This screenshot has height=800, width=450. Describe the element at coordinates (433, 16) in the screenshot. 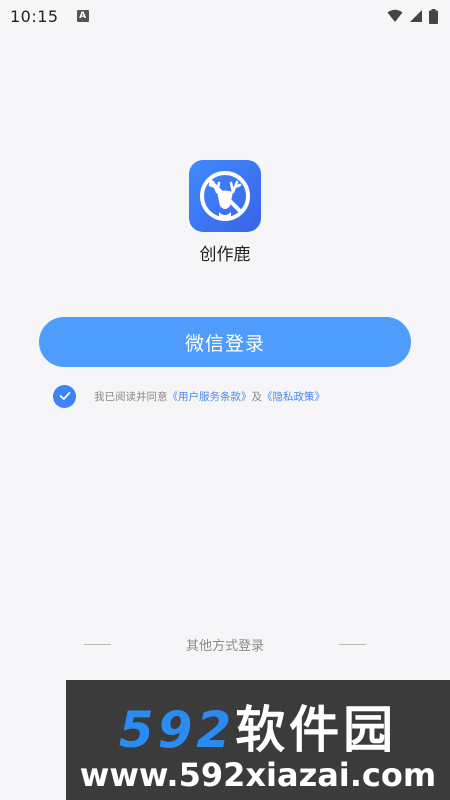

I see `battery-icon` at that location.